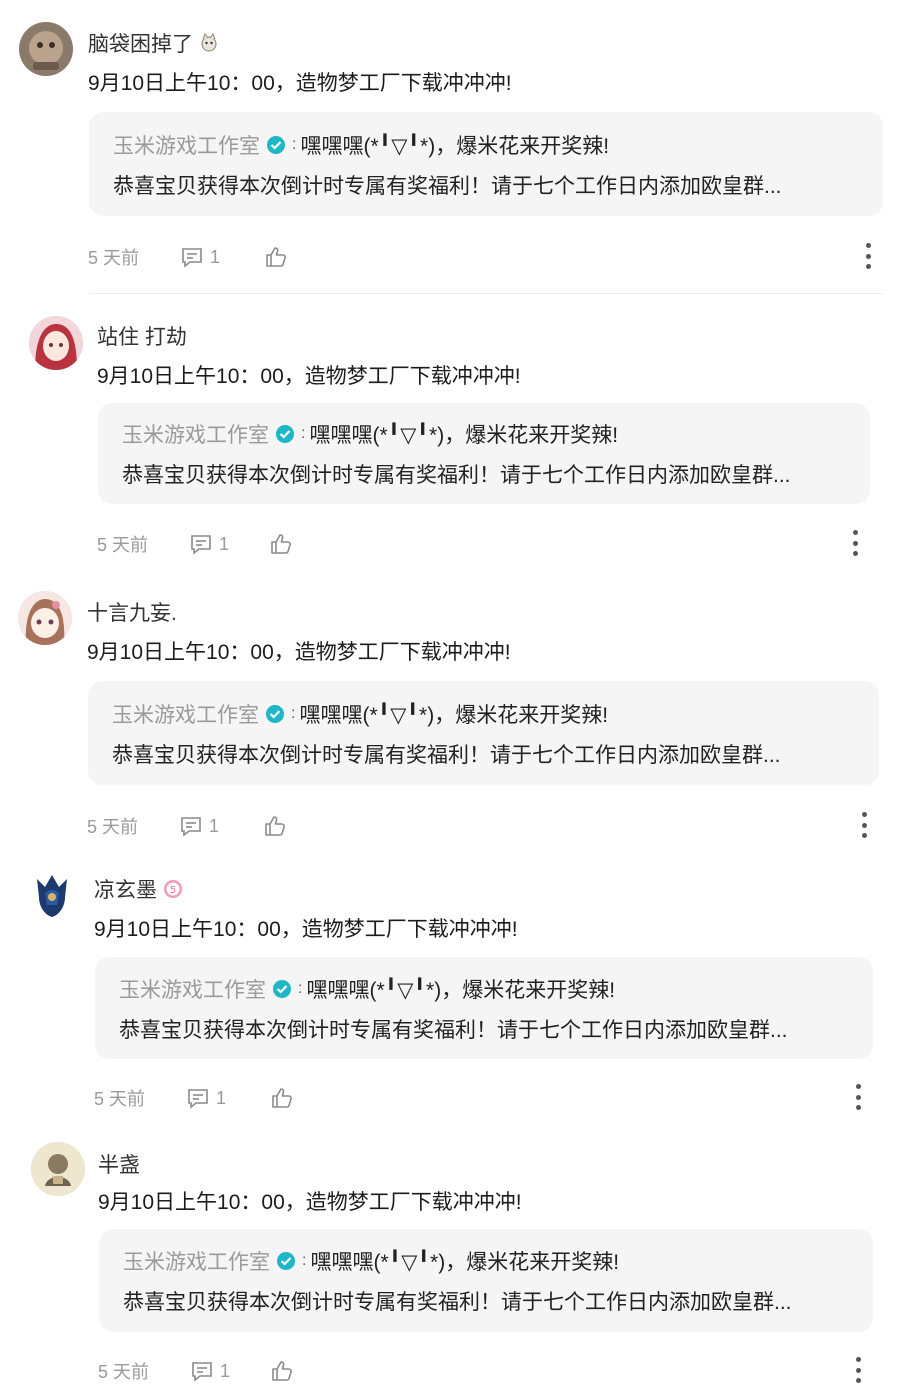 The height and width of the screenshot is (1397, 905). Describe the element at coordinates (486, 293) in the screenshot. I see `divider` at that location.